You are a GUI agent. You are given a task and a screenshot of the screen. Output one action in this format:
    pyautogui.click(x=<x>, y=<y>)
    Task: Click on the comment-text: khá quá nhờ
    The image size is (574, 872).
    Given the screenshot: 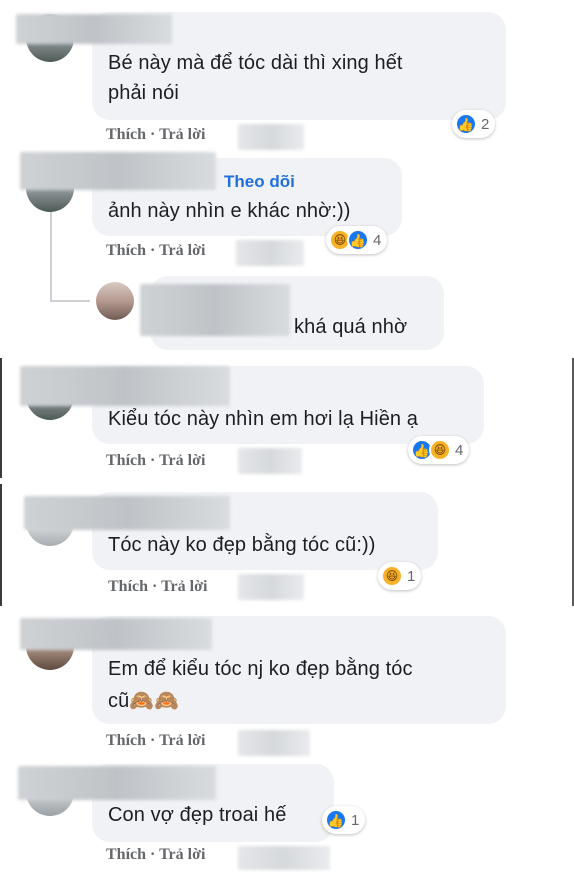 What is the action you would take?
    pyautogui.click(x=351, y=327)
    